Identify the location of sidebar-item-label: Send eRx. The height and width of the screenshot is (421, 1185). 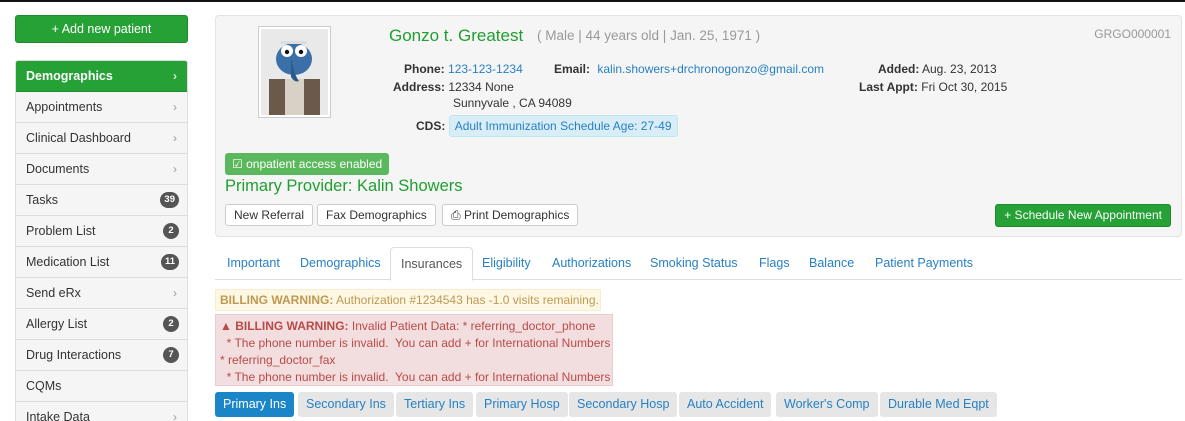
(53, 293).